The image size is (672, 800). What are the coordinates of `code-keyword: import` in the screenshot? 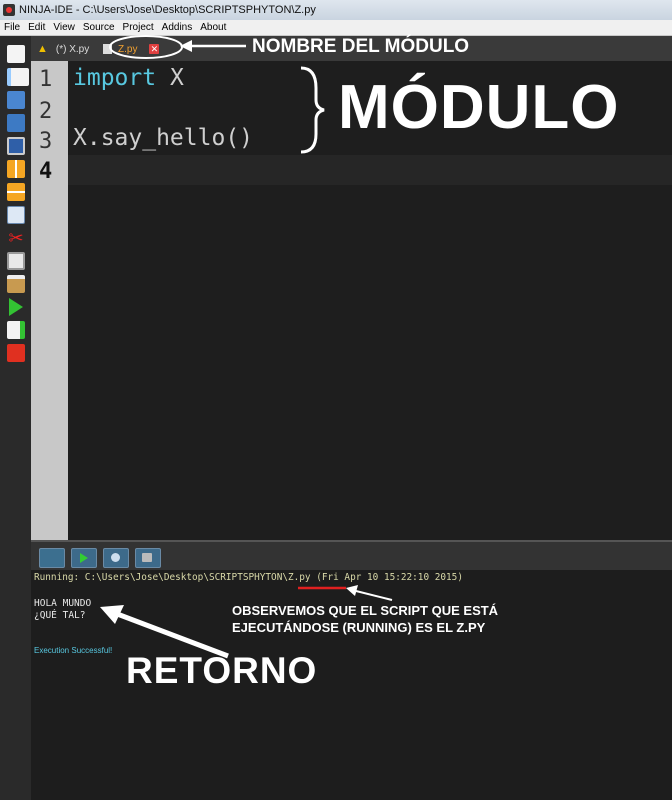 It's located at (115, 78).